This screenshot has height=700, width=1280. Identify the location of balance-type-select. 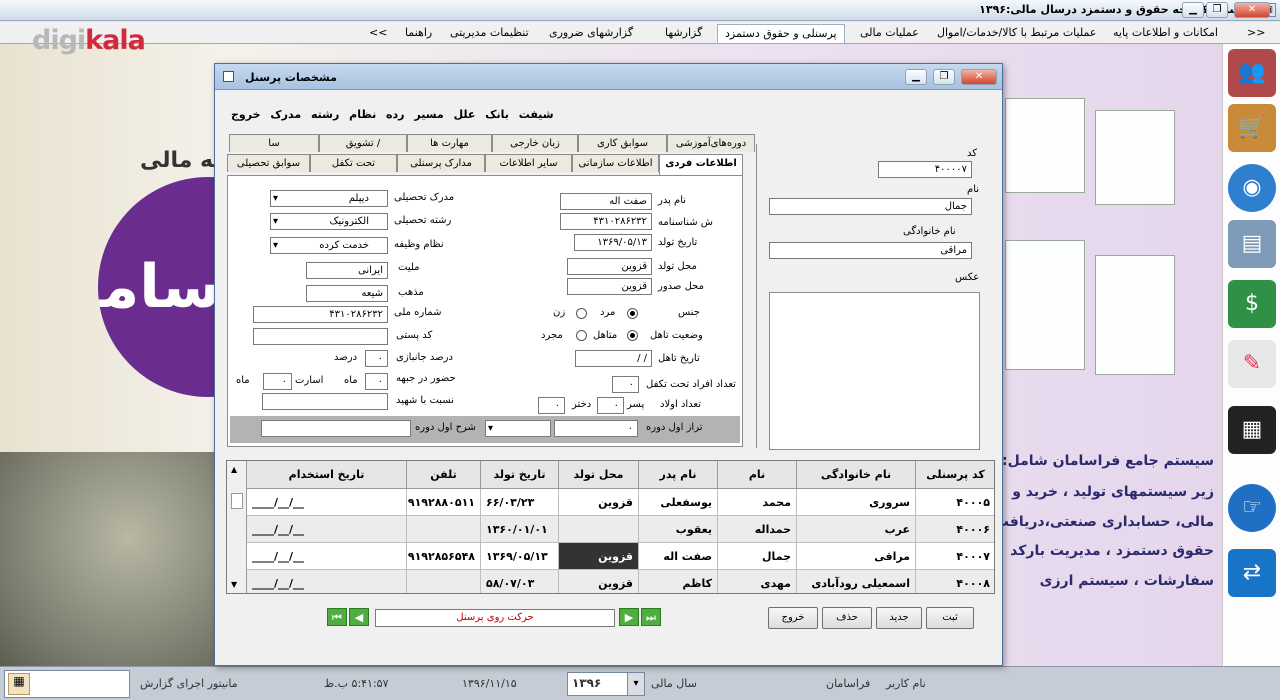
(518, 428).